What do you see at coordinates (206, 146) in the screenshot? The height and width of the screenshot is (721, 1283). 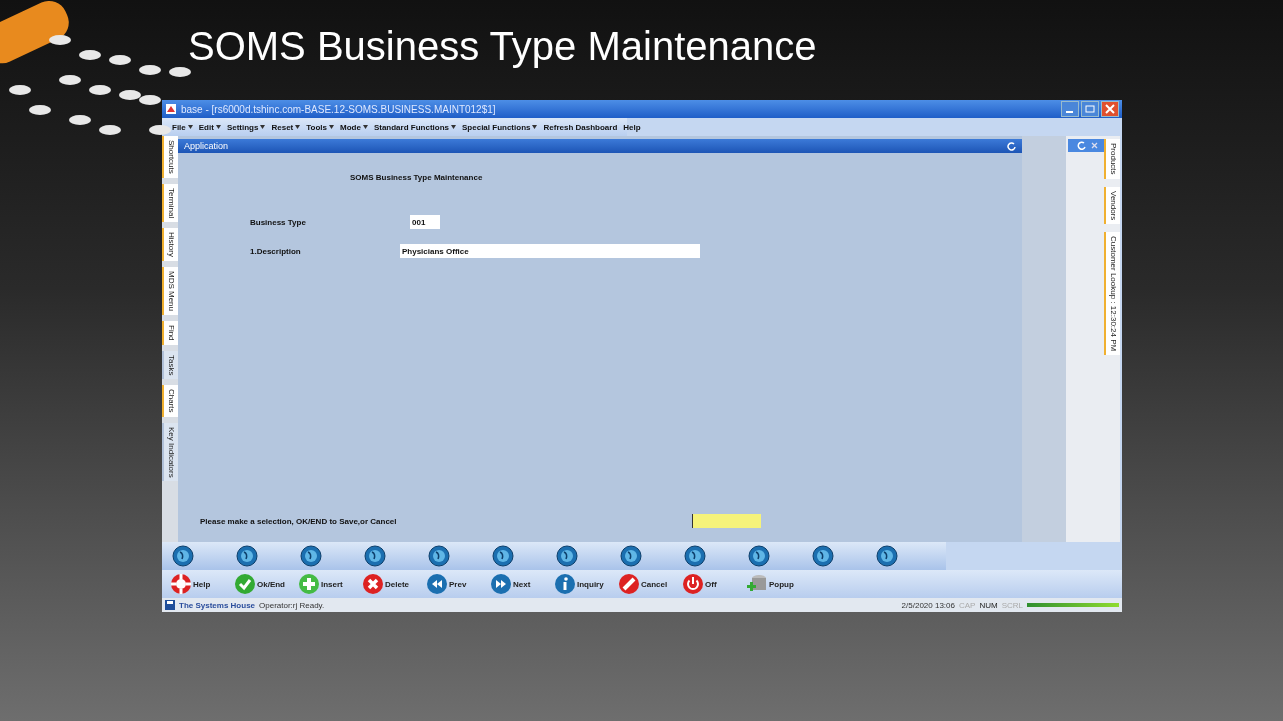 I see `panel-title: Application` at bounding box center [206, 146].